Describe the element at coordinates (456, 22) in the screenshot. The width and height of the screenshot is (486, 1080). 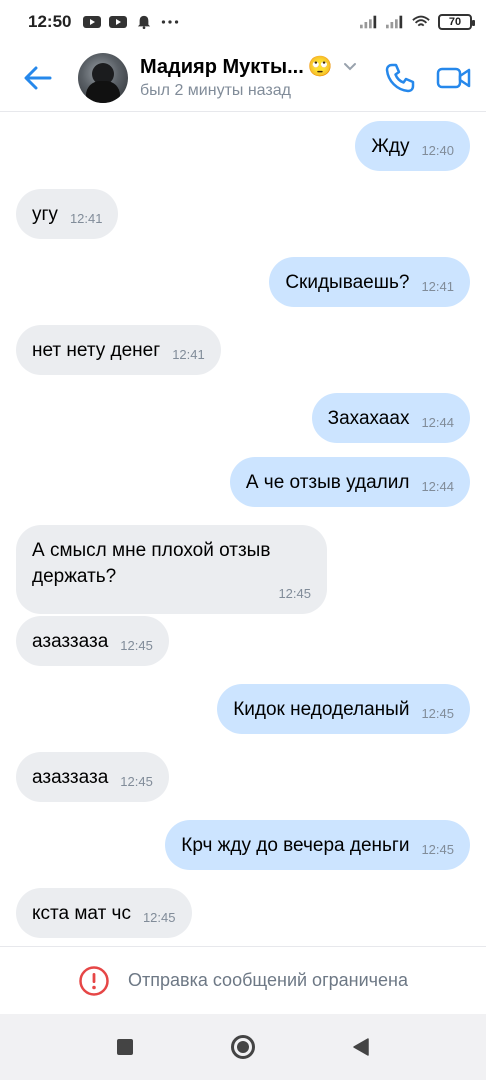
I see `battery-icon: 70` at that location.